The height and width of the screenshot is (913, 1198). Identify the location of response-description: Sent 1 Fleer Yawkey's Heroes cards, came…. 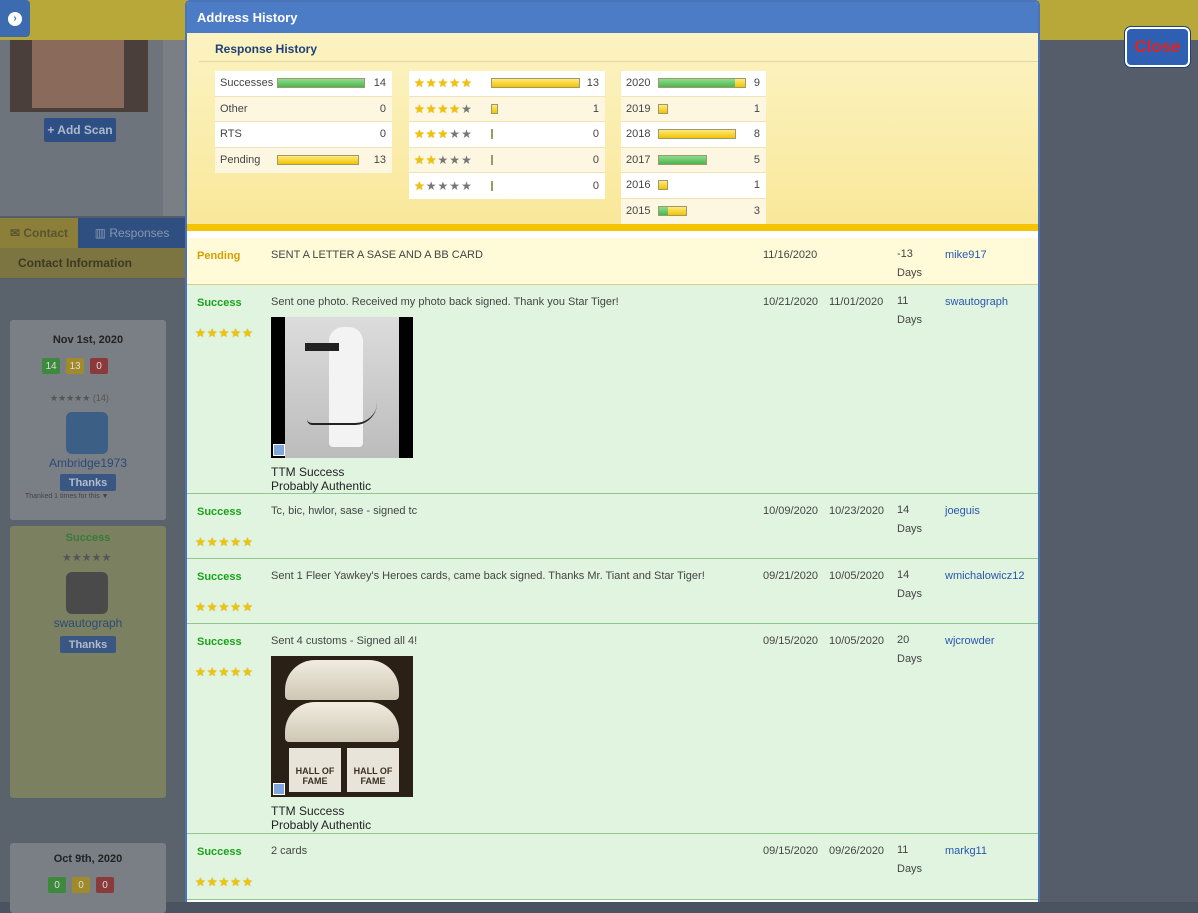
(488, 576).